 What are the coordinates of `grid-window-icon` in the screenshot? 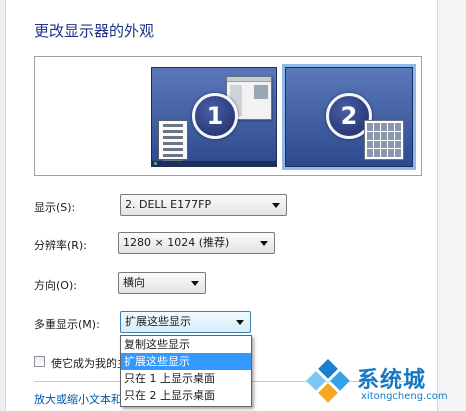 It's located at (384, 140).